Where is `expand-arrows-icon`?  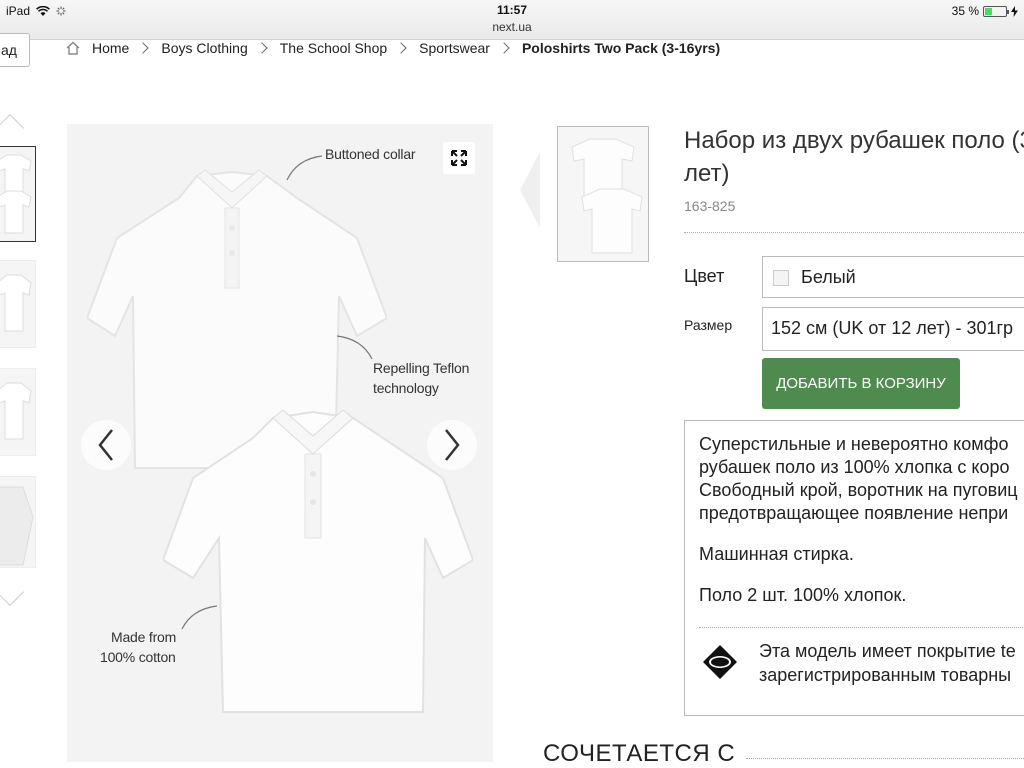 expand-arrows-icon is located at coordinates (459, 158).